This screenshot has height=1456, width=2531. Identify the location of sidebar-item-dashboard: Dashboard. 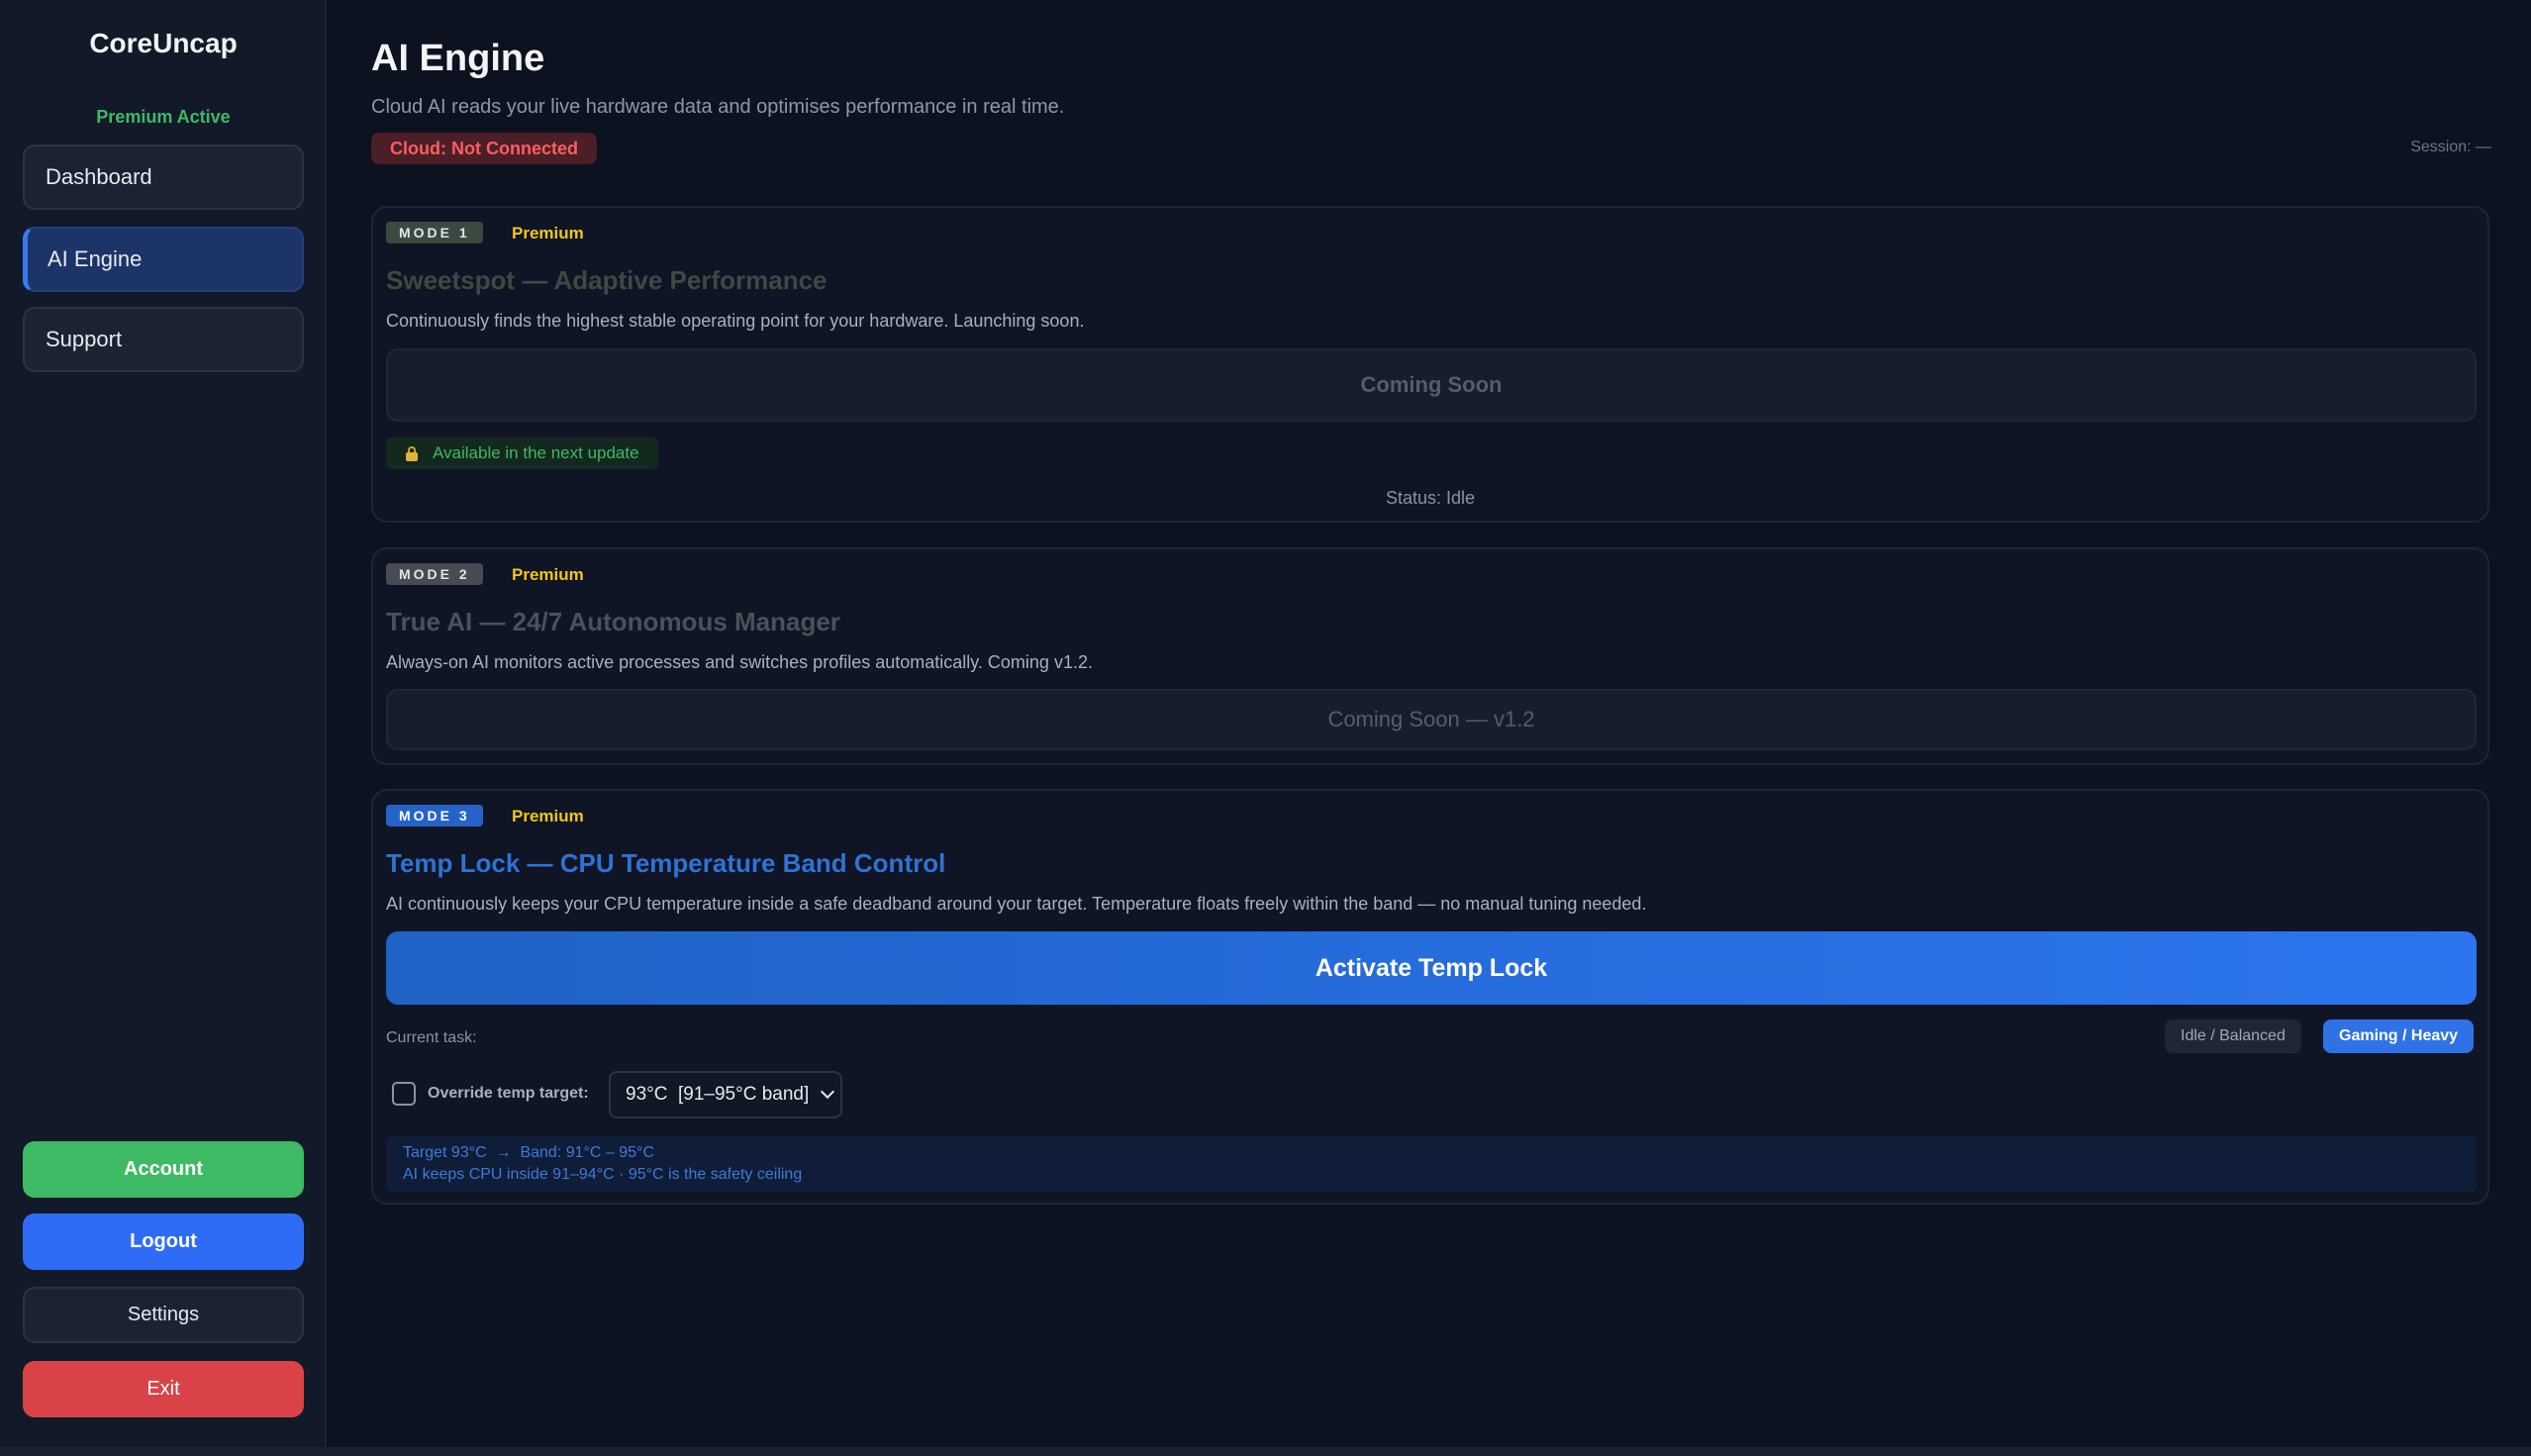
(163, 177).